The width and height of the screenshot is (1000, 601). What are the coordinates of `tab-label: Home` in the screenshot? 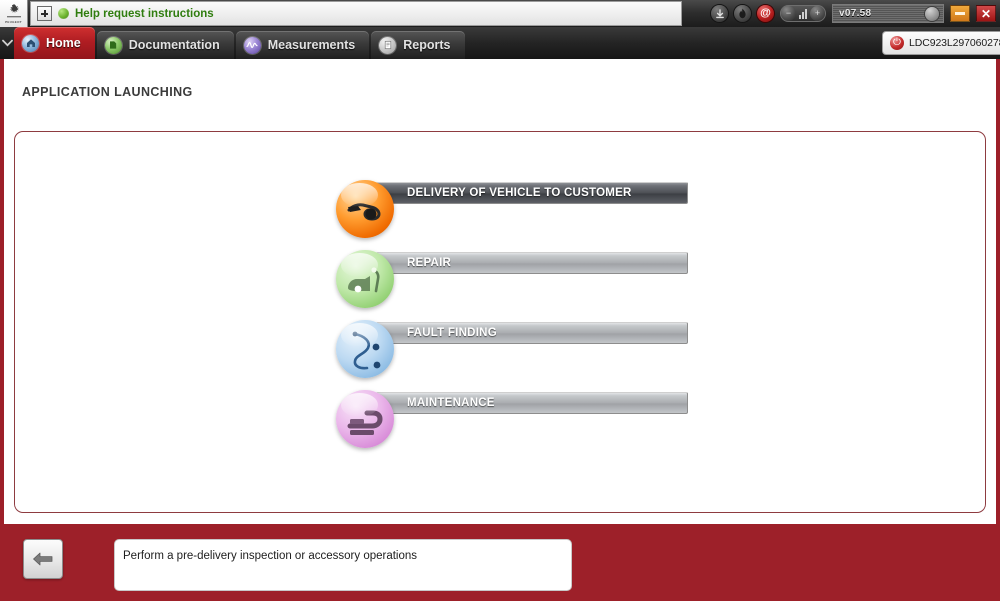 It's located at (63, 43).